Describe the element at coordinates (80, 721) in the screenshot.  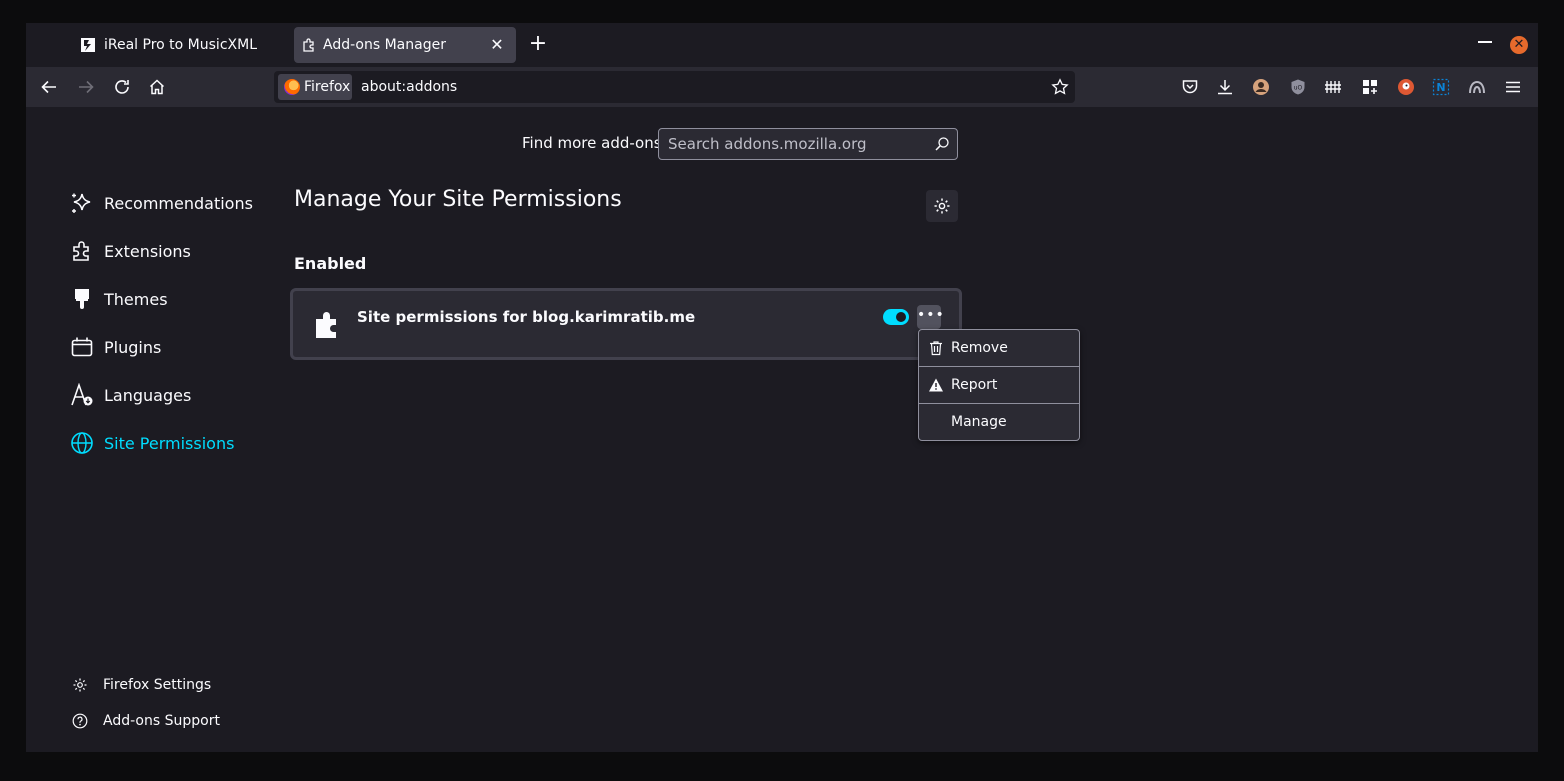
I see `help-icon` at that location.